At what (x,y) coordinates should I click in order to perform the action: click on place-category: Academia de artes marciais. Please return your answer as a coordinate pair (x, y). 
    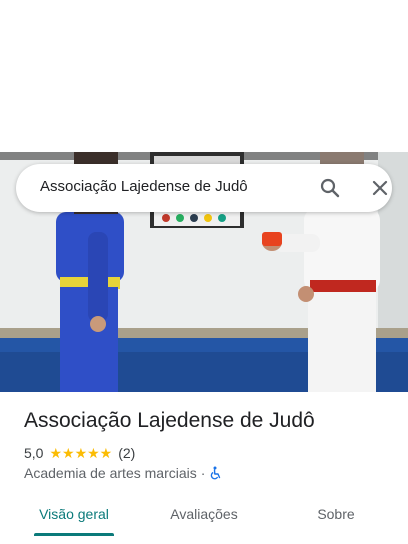
    Looking at the image, I should click on (110, 473).